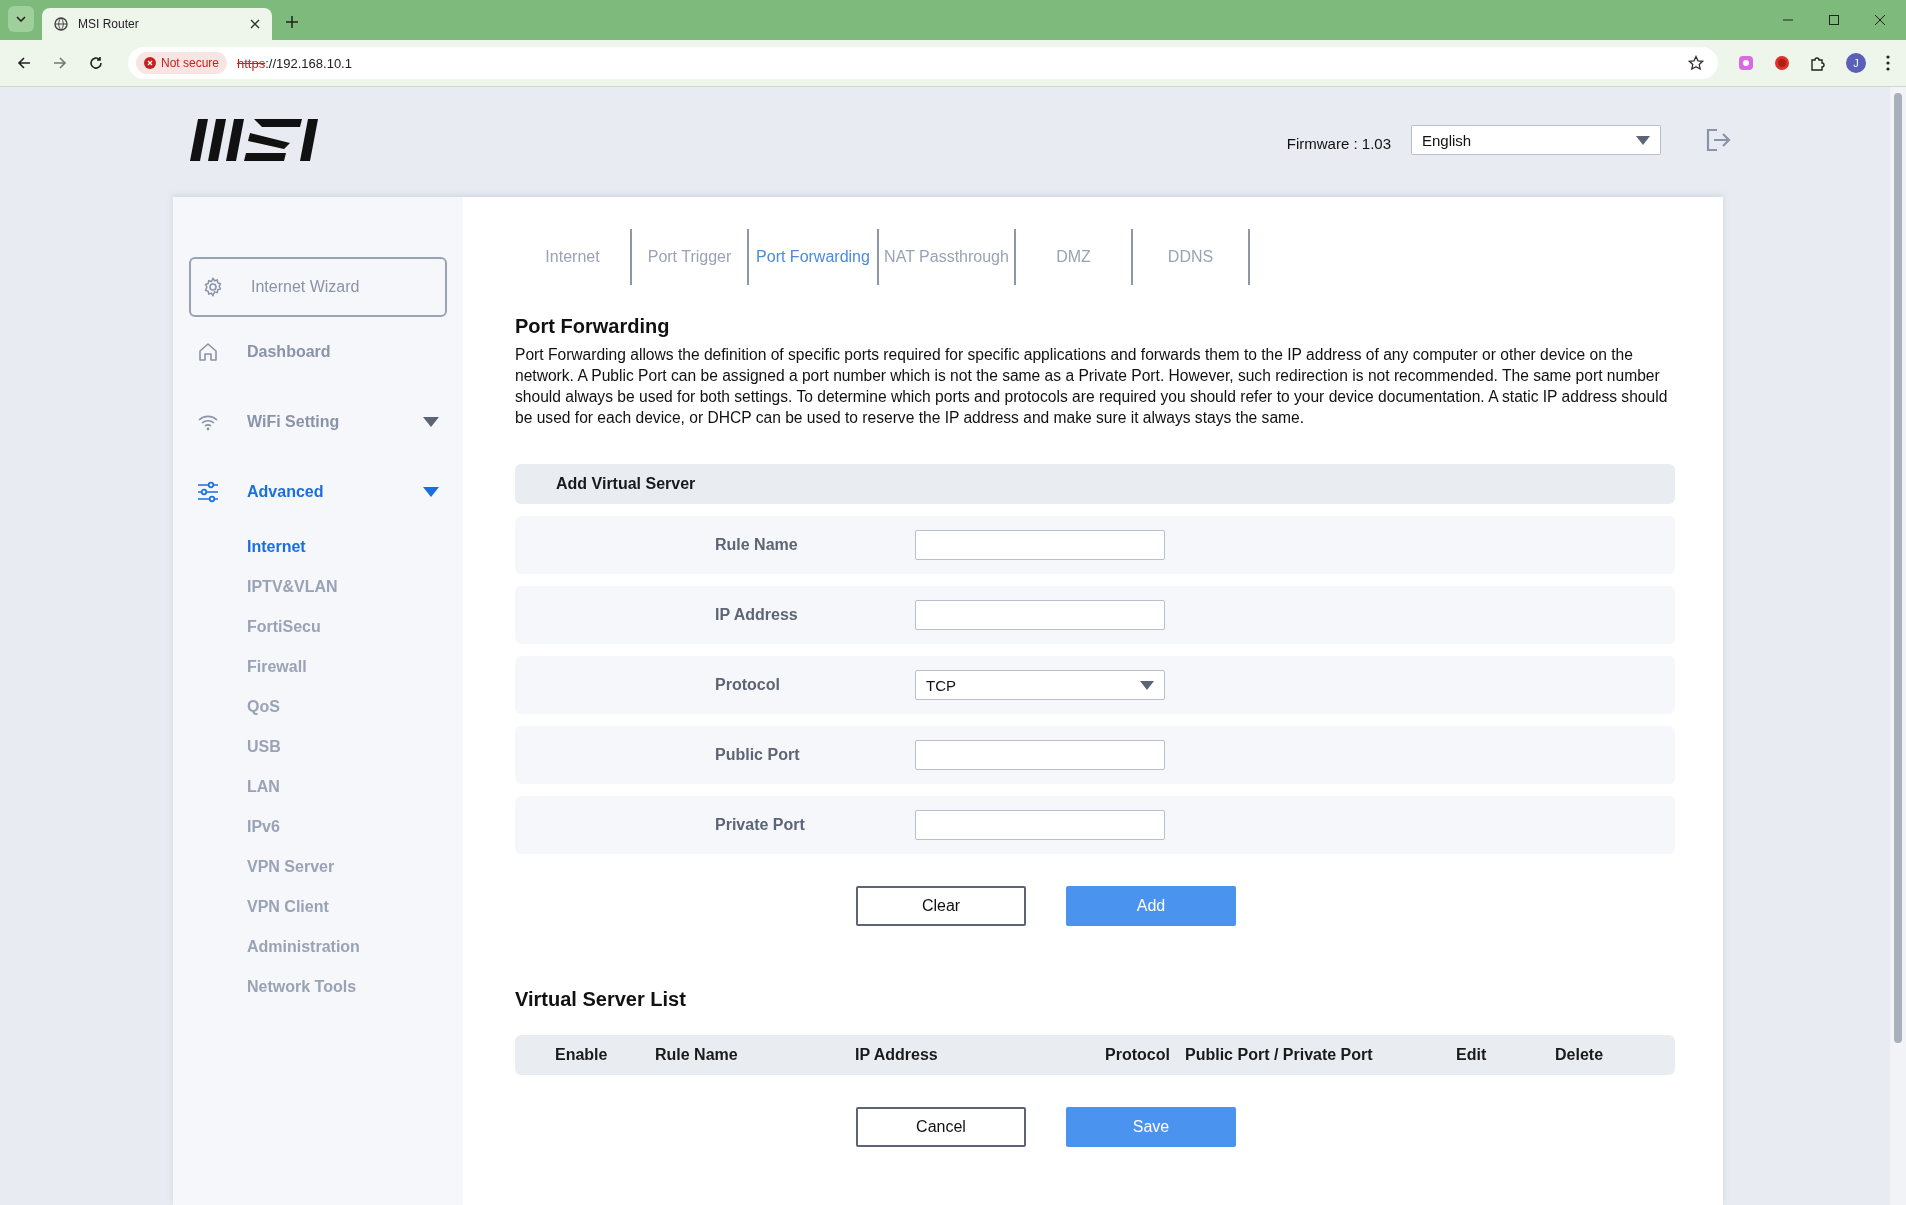 The width and height of the screenshot is (1906, 1205). What do you see at coordinates (157, 24) in the screenshot?
I see `browser-tab: MSI Router` at bounding box center [157, 24].